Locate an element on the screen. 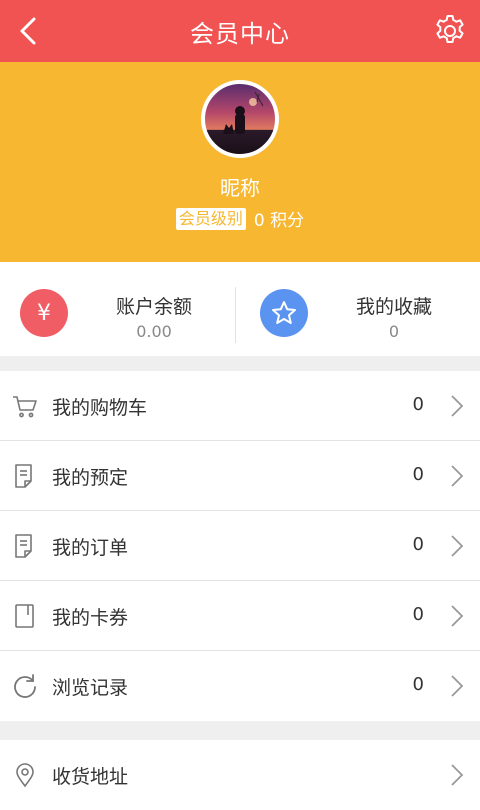 The height and width of the screenshot is (810, 480). stats-divider is located at coordinates (235, 315).